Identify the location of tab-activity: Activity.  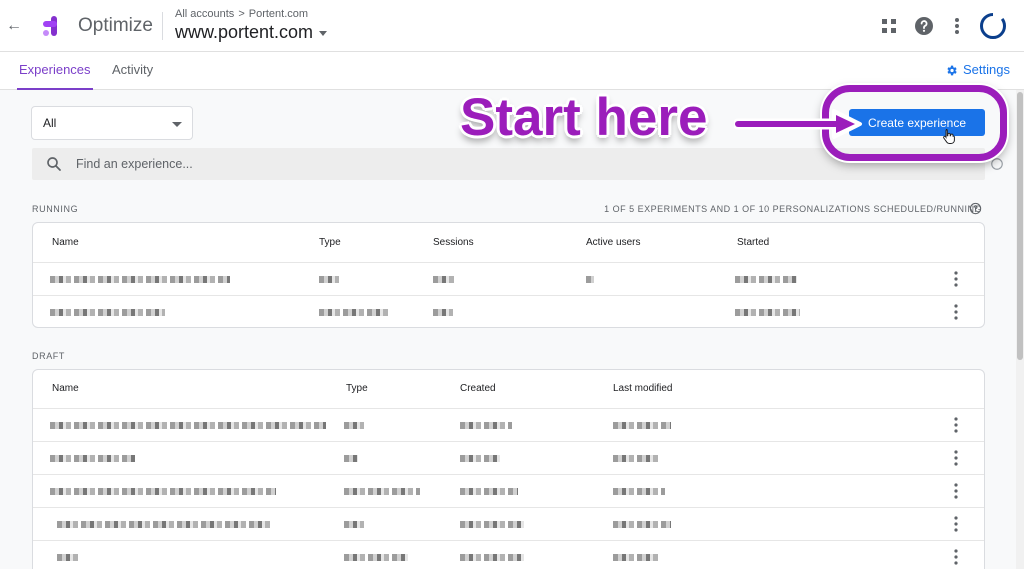
(132, 71).